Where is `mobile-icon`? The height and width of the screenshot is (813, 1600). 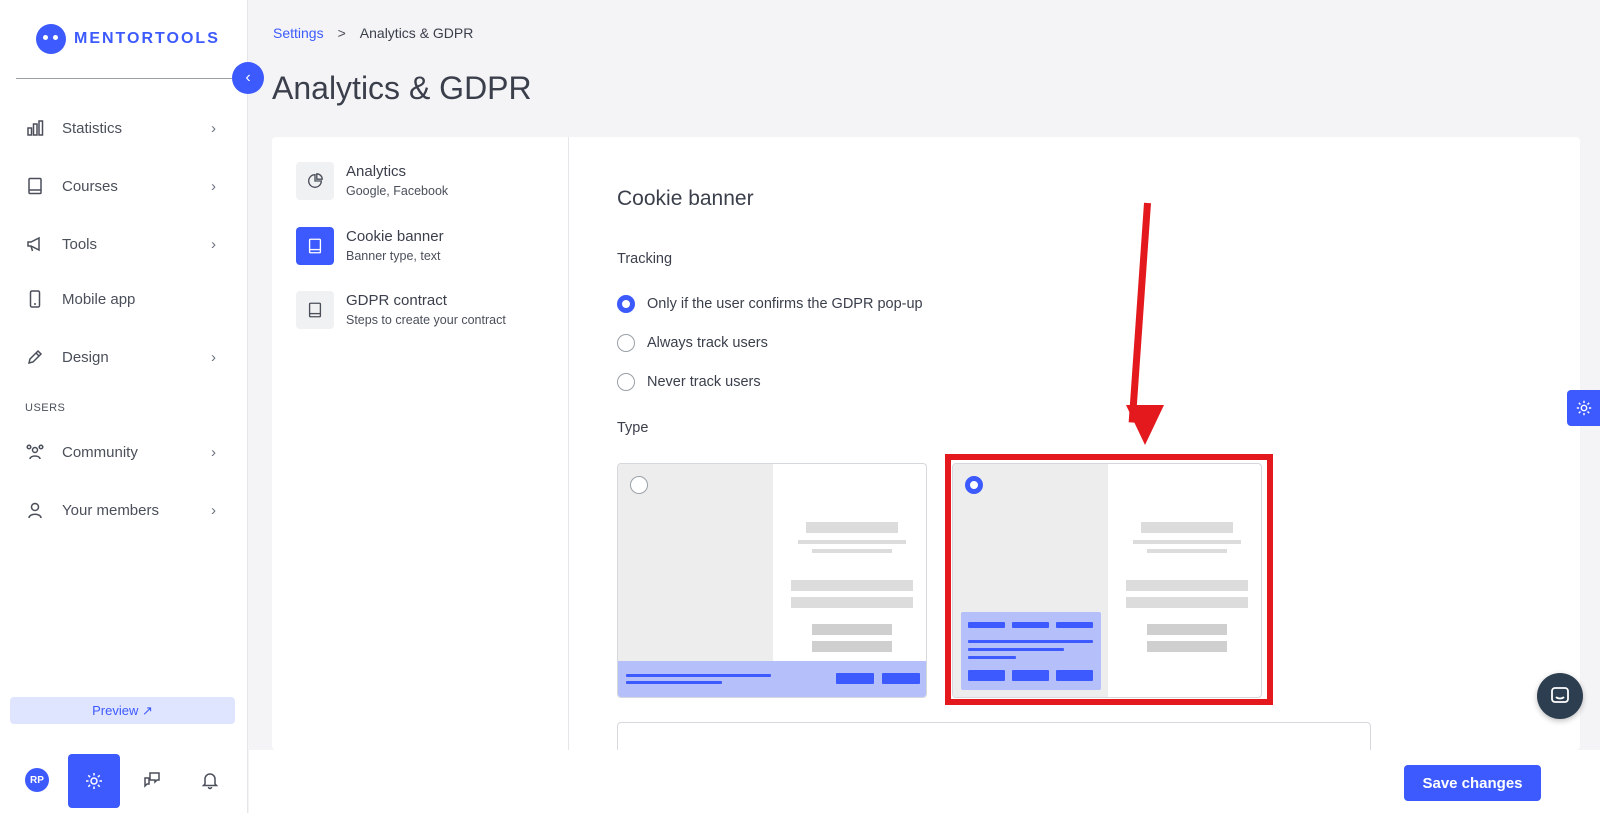 mobile-icon is located at coordinates (35, 299).